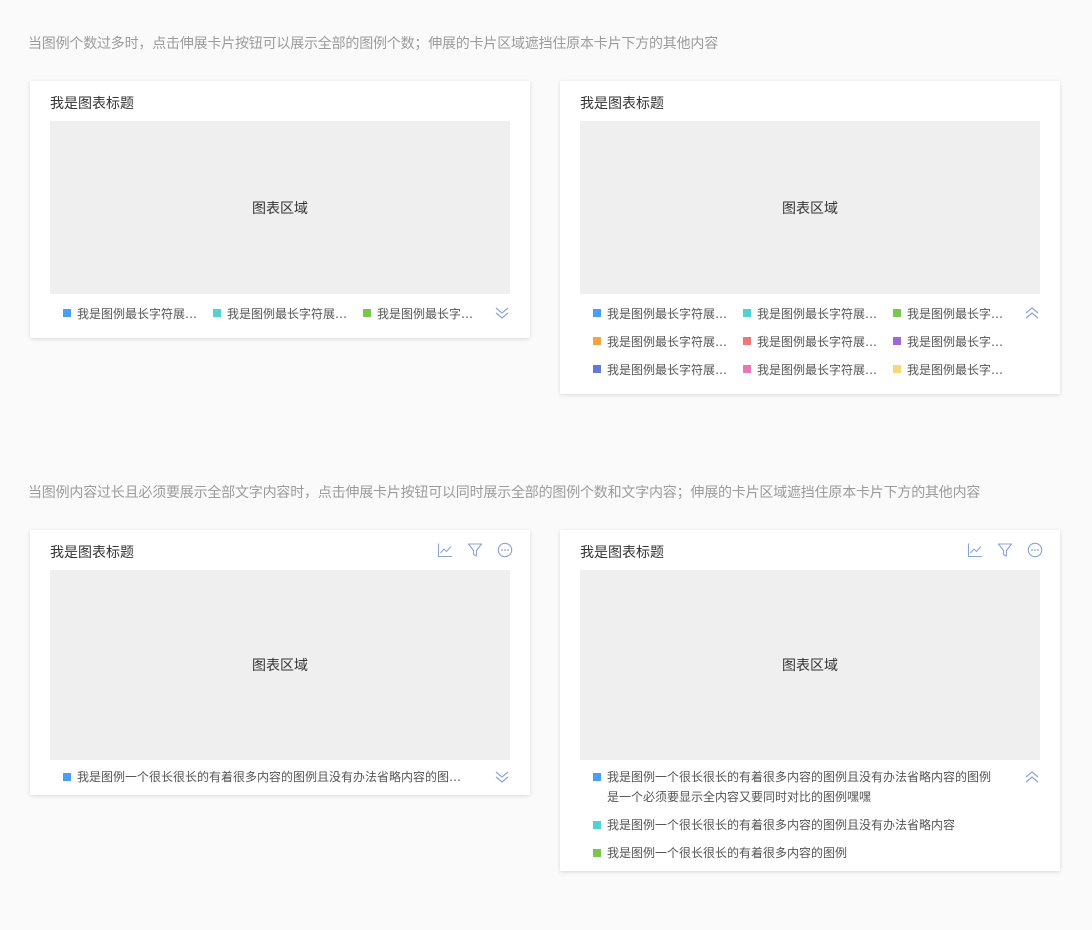 Image resolution: width=1092 pixels, height=930 pixels. What do you see at coordinates (727, 853) in the screenshot?
I see `legend-label: 我是图例一个很长很长的有着很多内容的图例` at bounding box center [727, 853].